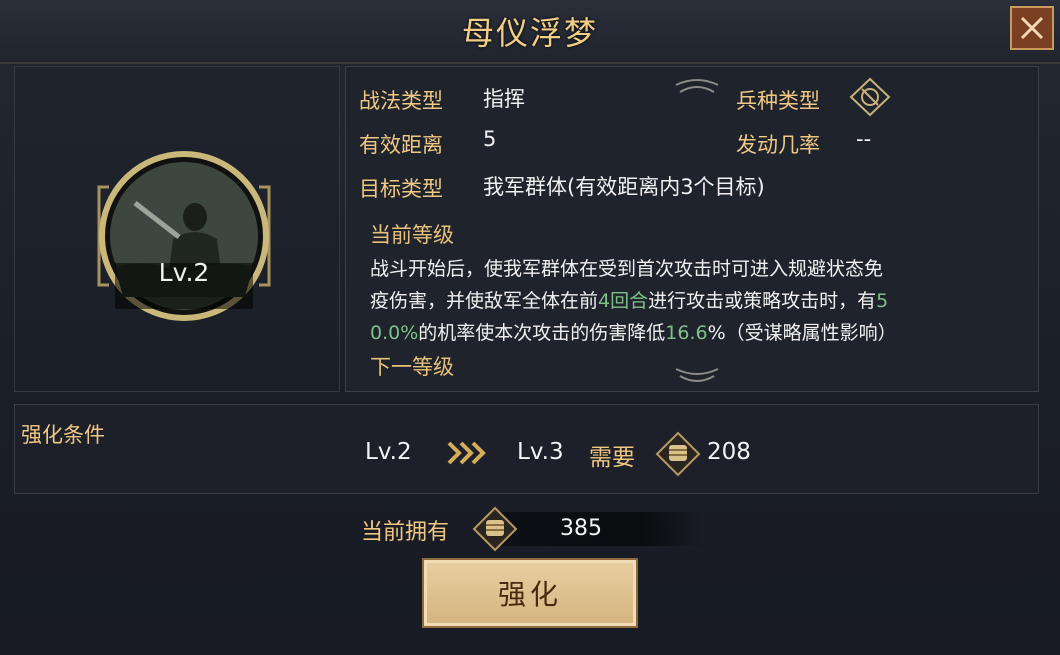 This screenshot has height=655, width=1060. What do you see at coordinates (542, 333) in the screenshot?
I see `desc-text: 的机率使本次攻击的伤害降低` at bounding box center [542, 333].